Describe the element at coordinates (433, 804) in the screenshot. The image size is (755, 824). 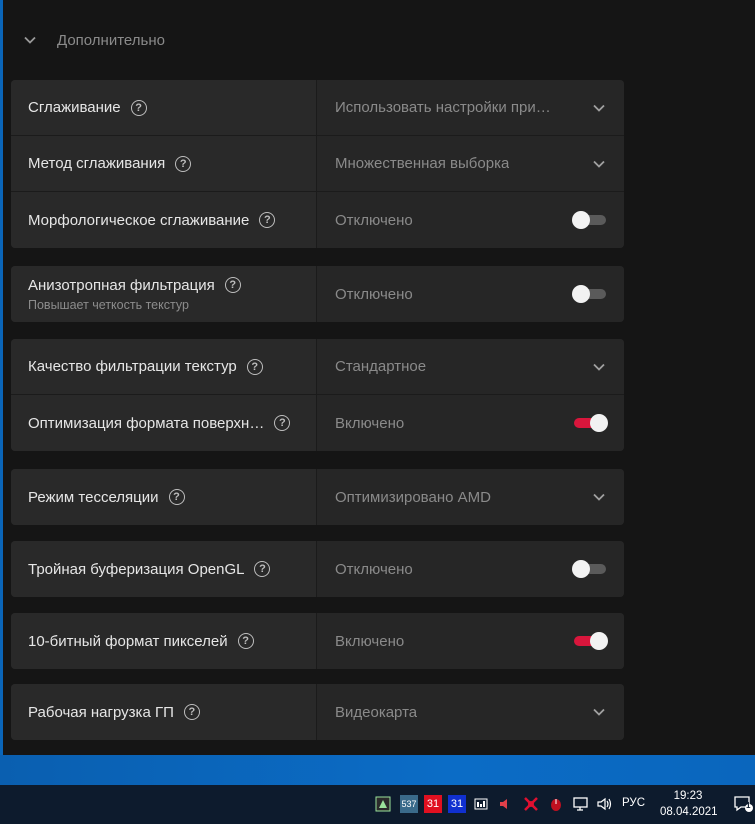
I see `tray-calendar-red: 31` at that location.